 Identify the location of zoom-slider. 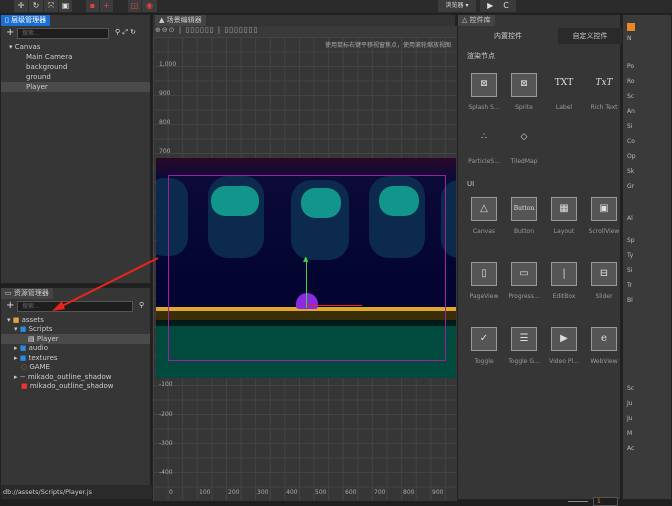
(578, 501).